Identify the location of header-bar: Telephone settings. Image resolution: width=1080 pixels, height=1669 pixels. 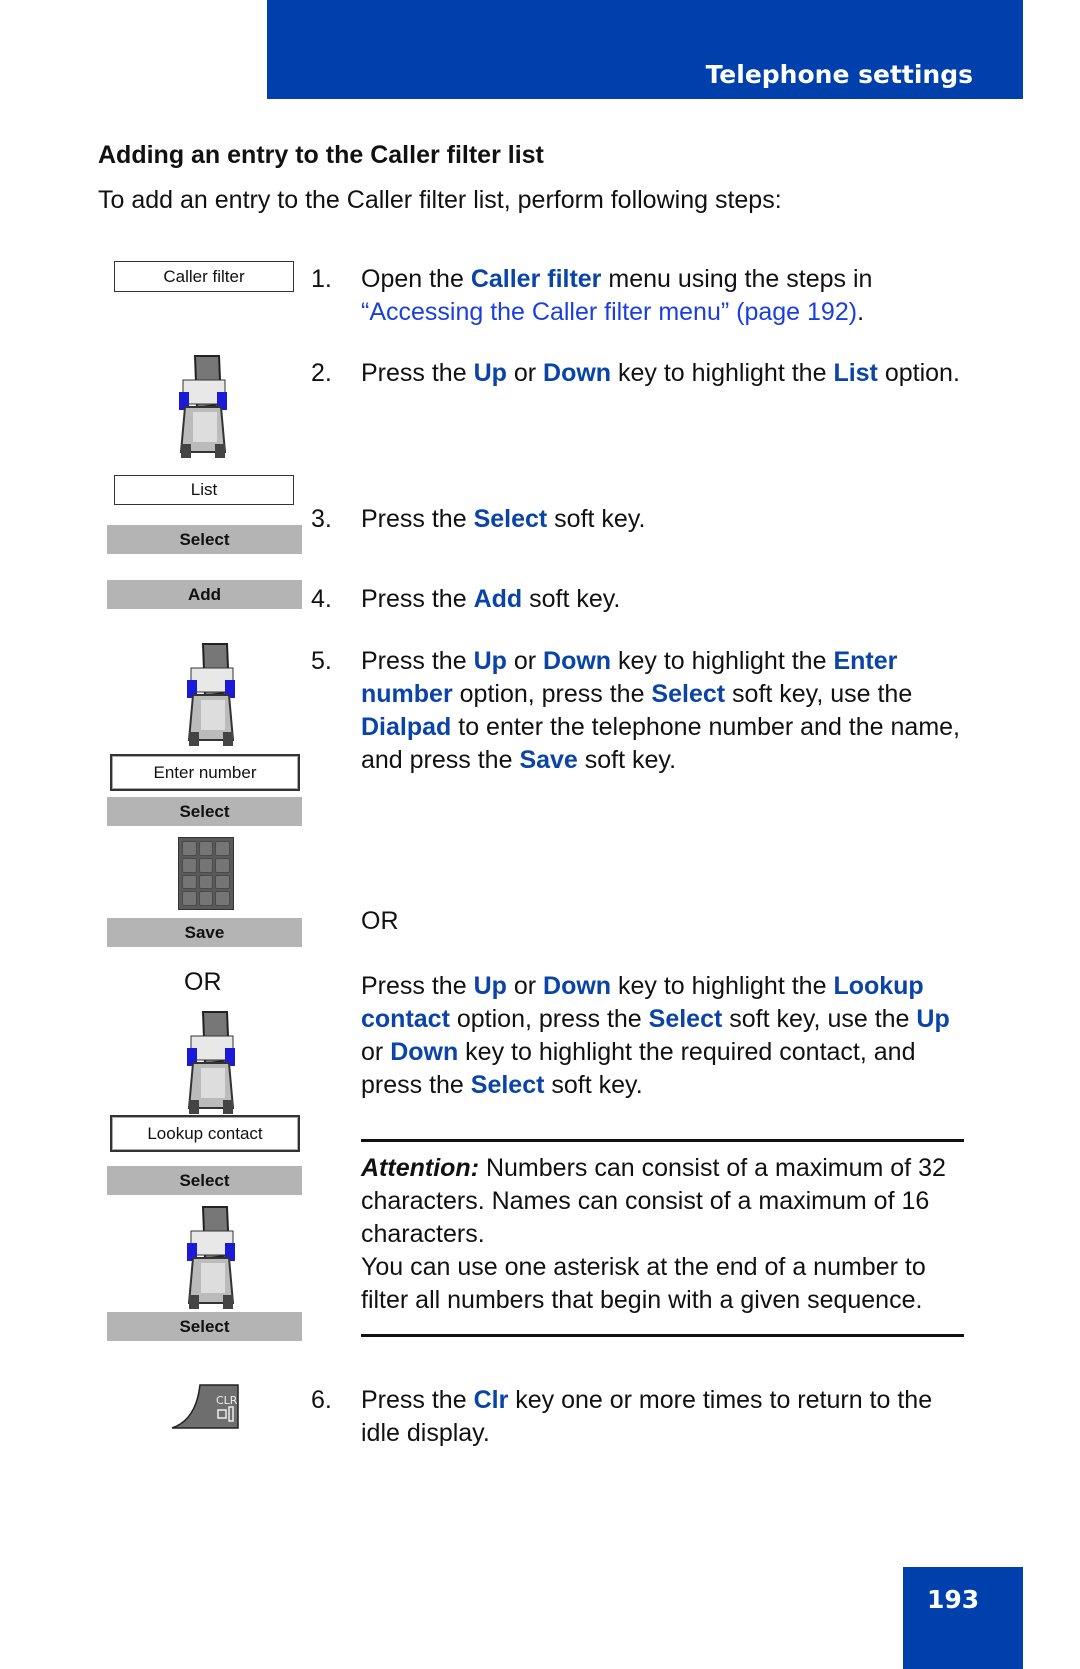
(645, 49).